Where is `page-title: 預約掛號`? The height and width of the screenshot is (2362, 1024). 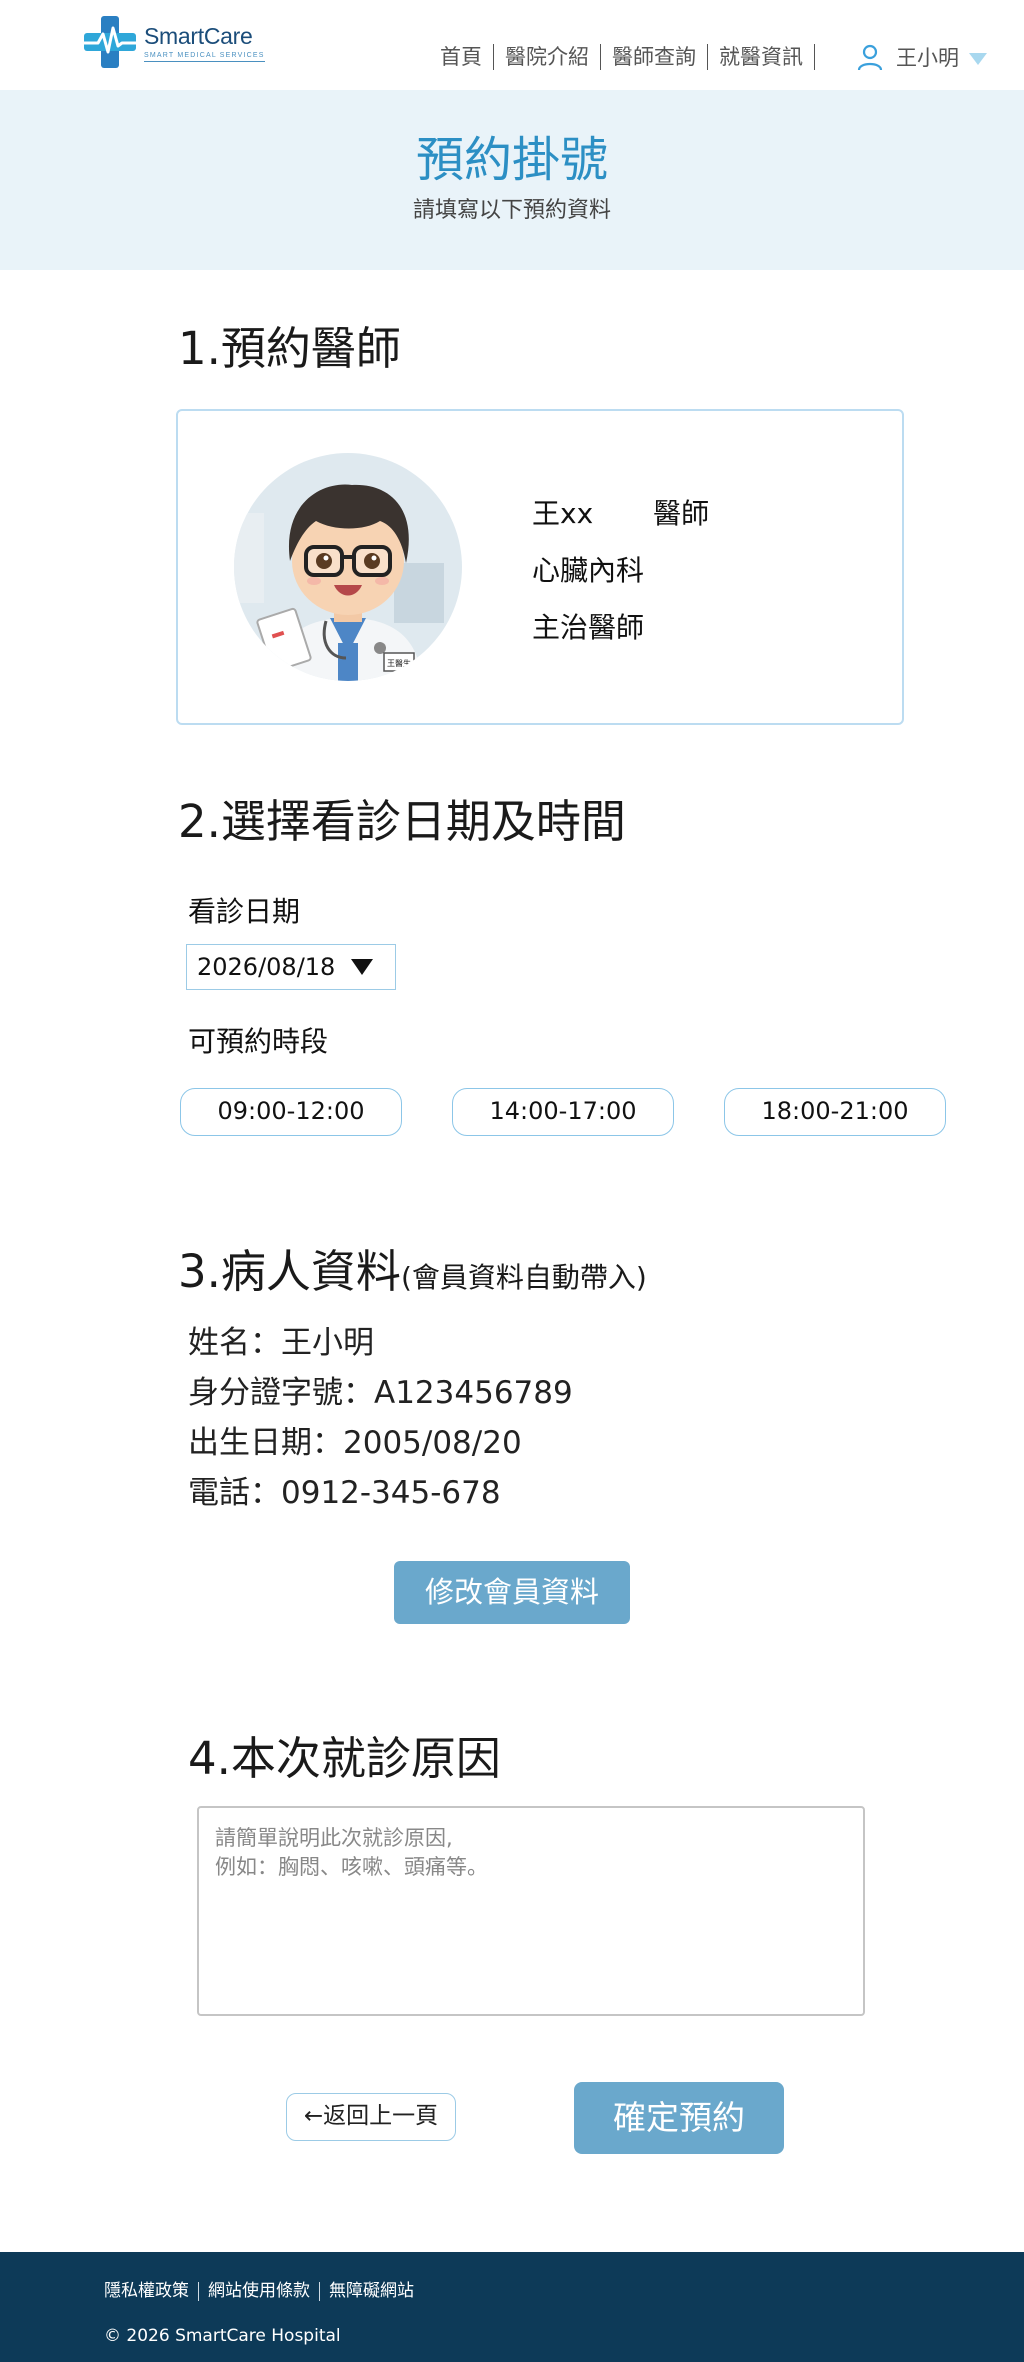 page-title: 預約掛號 is located at coordinates (511, 160).